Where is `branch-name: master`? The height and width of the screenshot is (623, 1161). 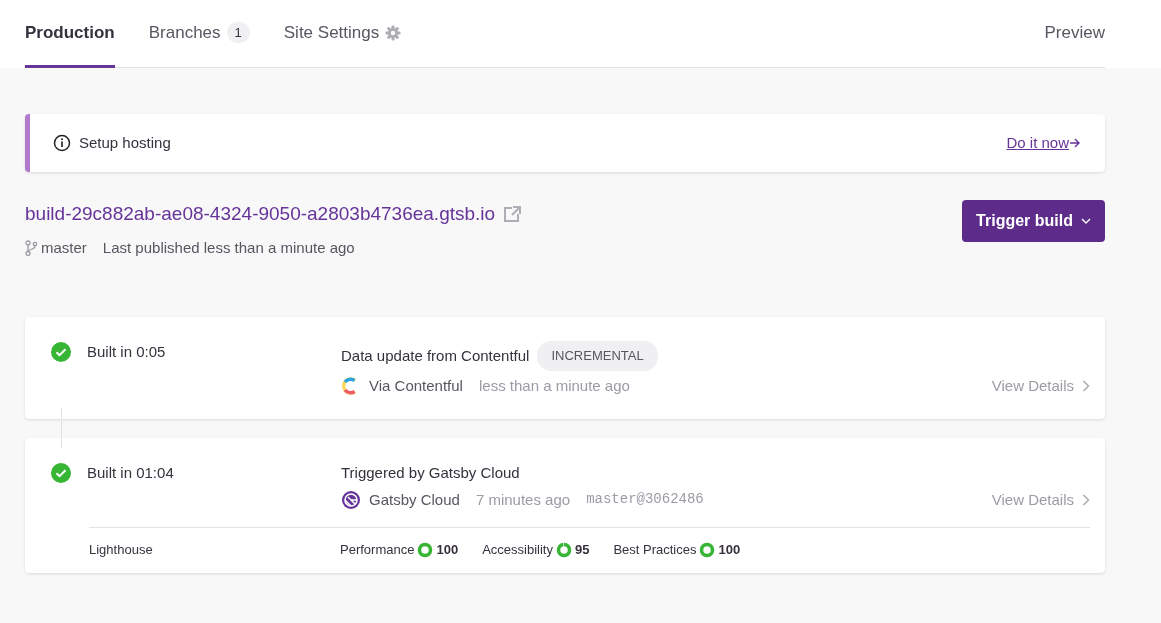
branch-name: master is located at coordinates (64, 247).